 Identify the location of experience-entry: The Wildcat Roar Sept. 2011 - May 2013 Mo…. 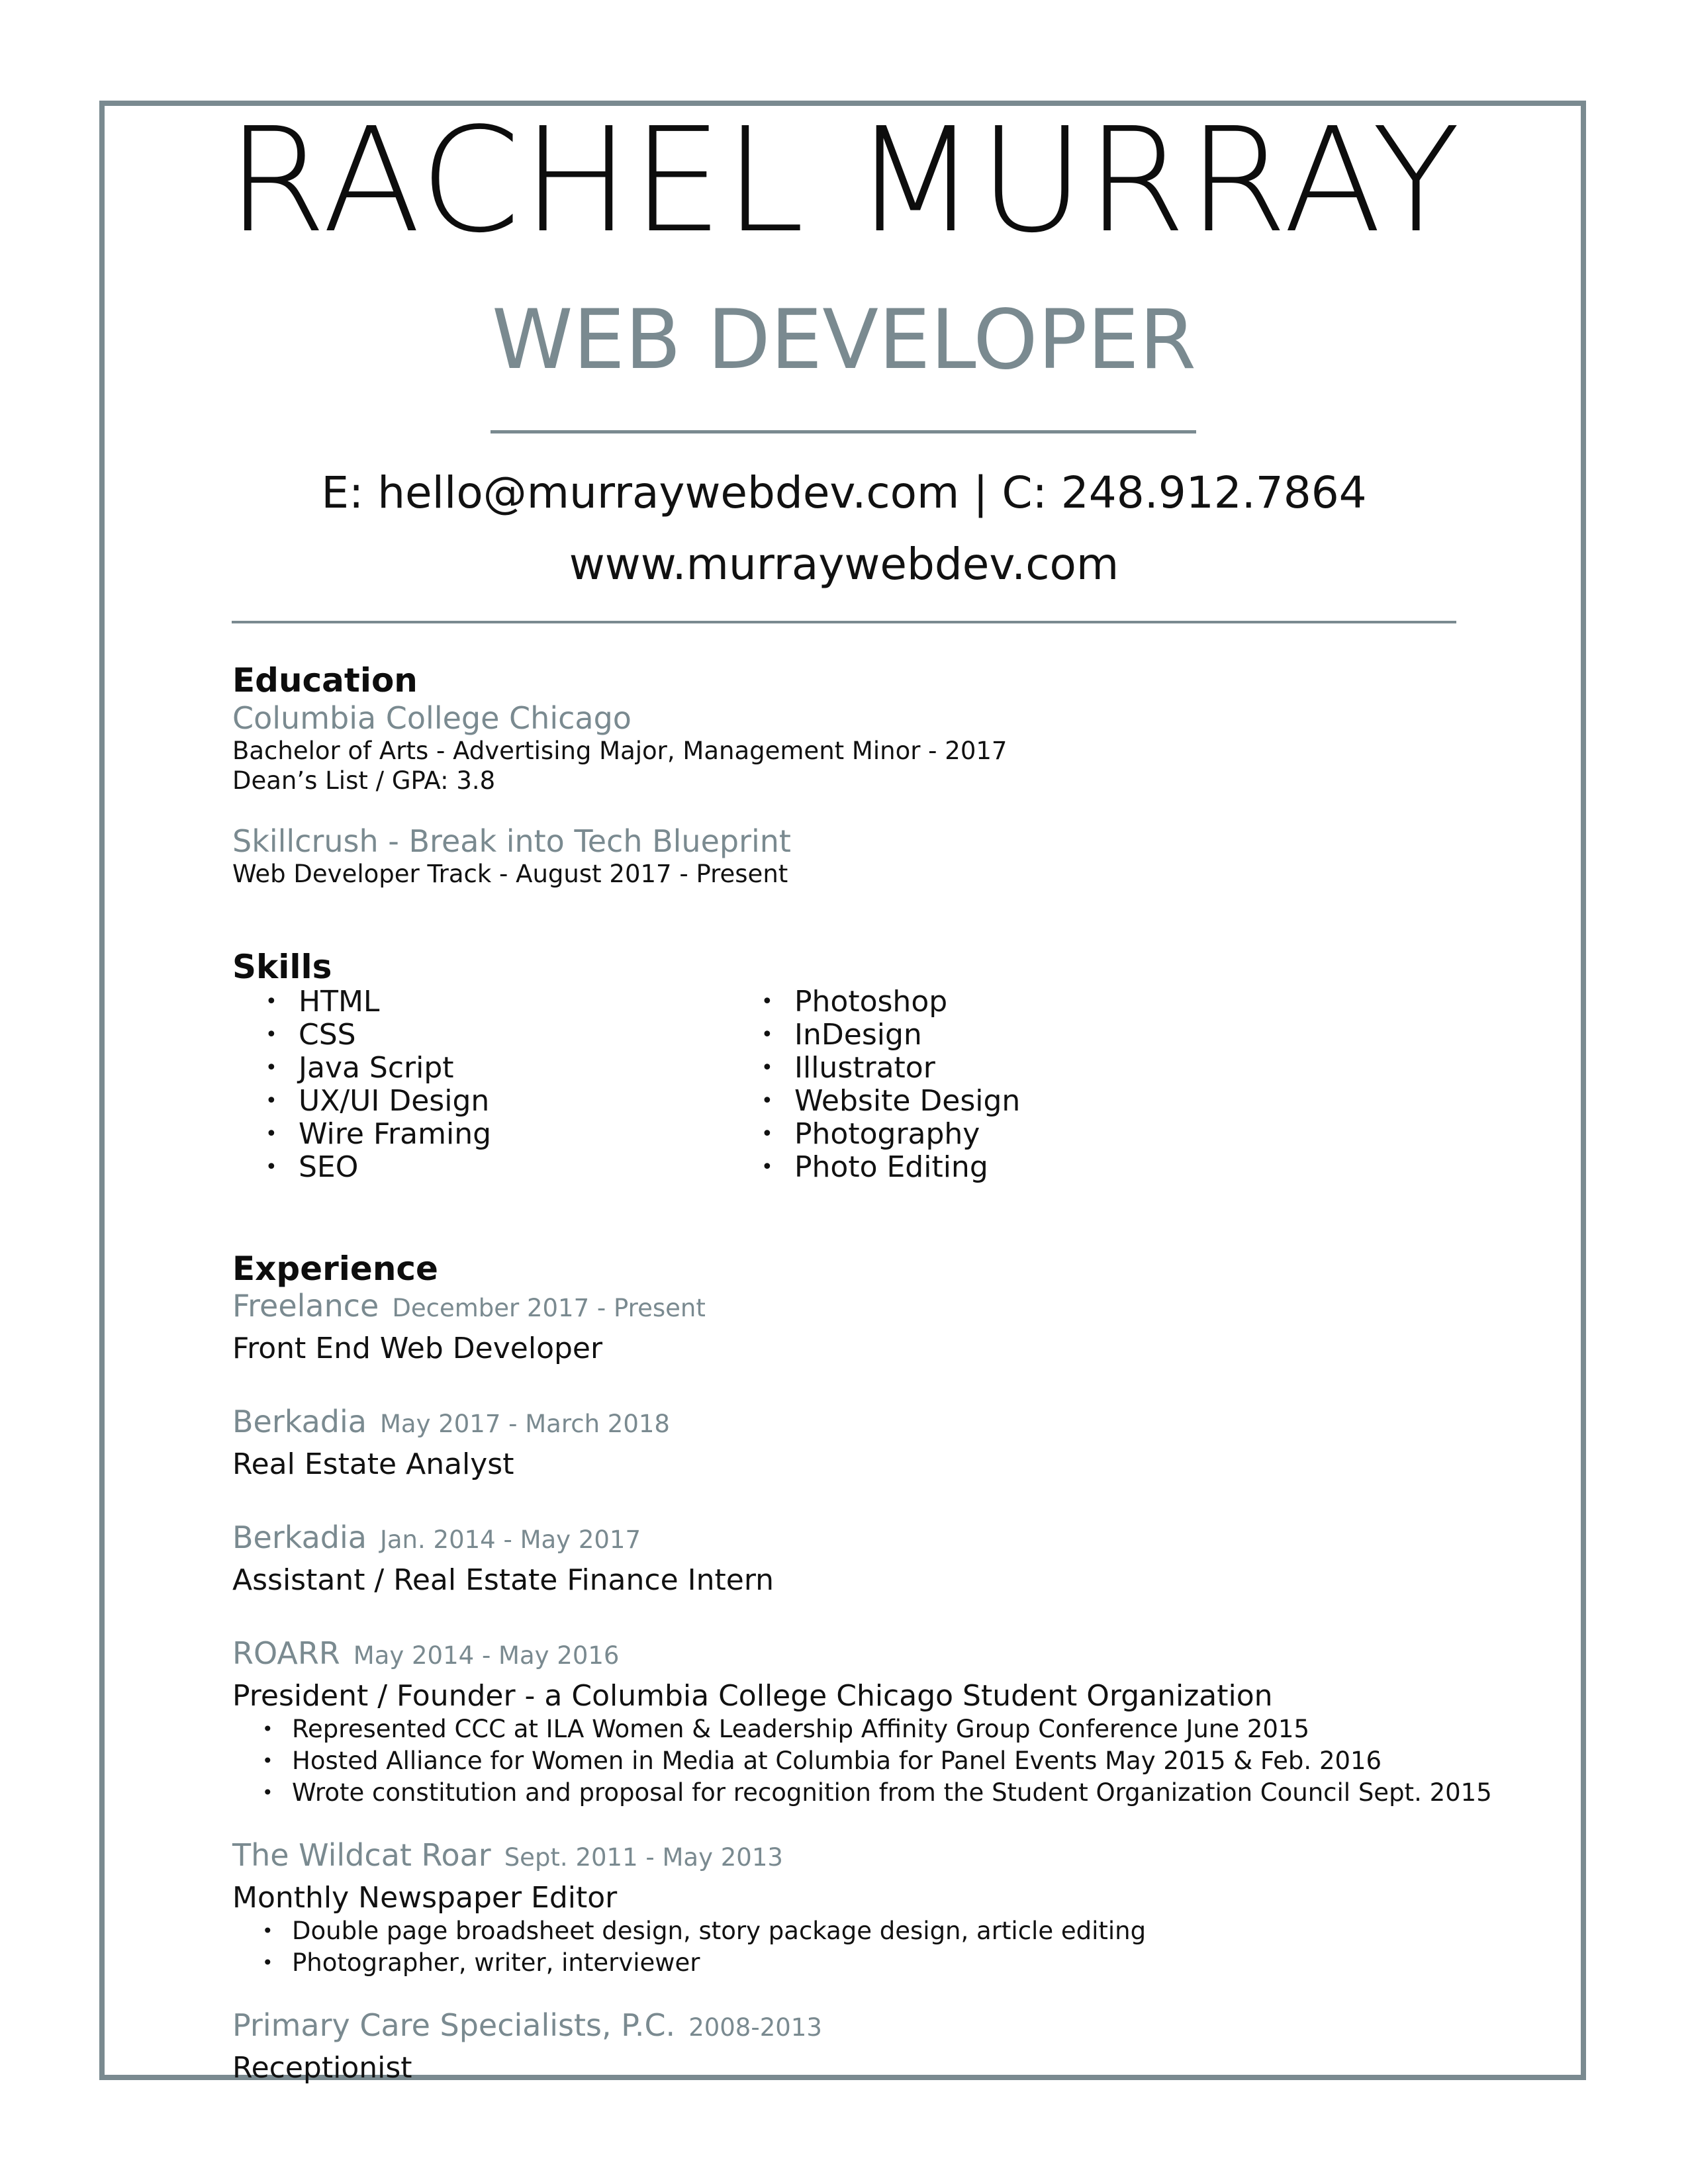
(844, 1908).